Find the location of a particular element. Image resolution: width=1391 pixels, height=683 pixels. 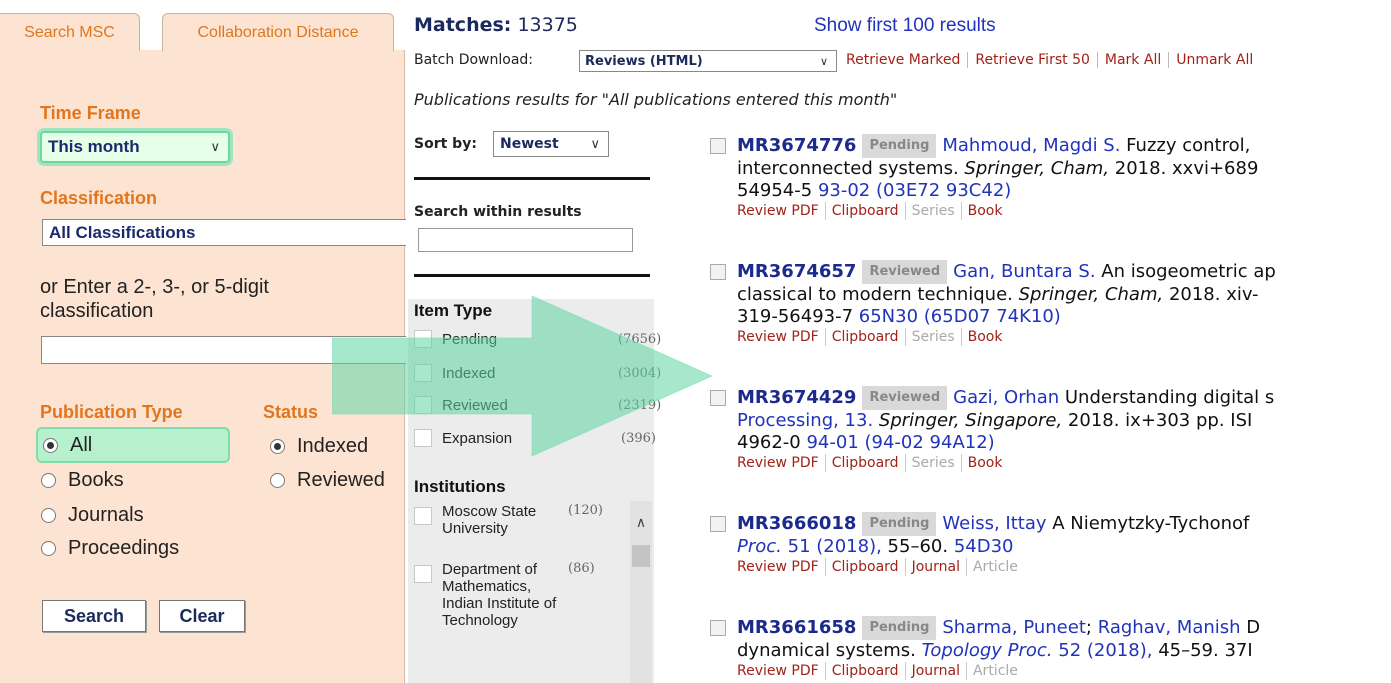

pubtype-proceedings-radio: Proceedings is located at coordinates (110, 548).